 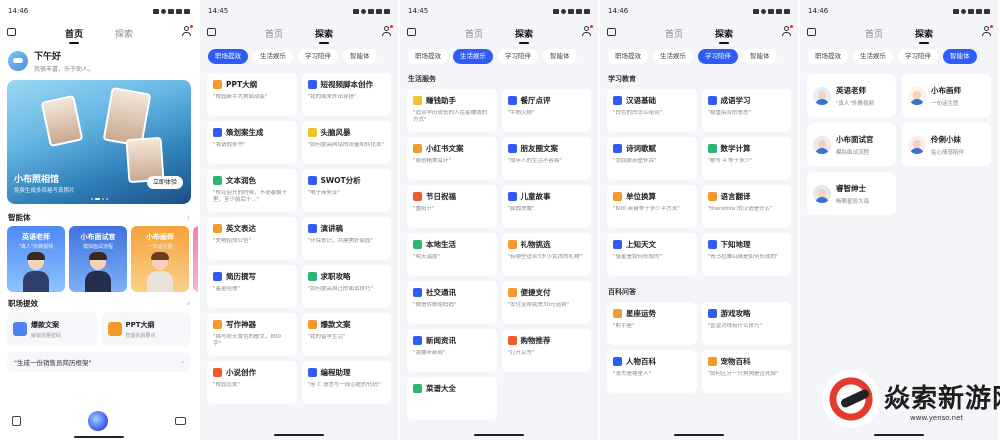 I want to click on feature-card: 策划案生成 "我请假条书", so click(x=252, y=142).